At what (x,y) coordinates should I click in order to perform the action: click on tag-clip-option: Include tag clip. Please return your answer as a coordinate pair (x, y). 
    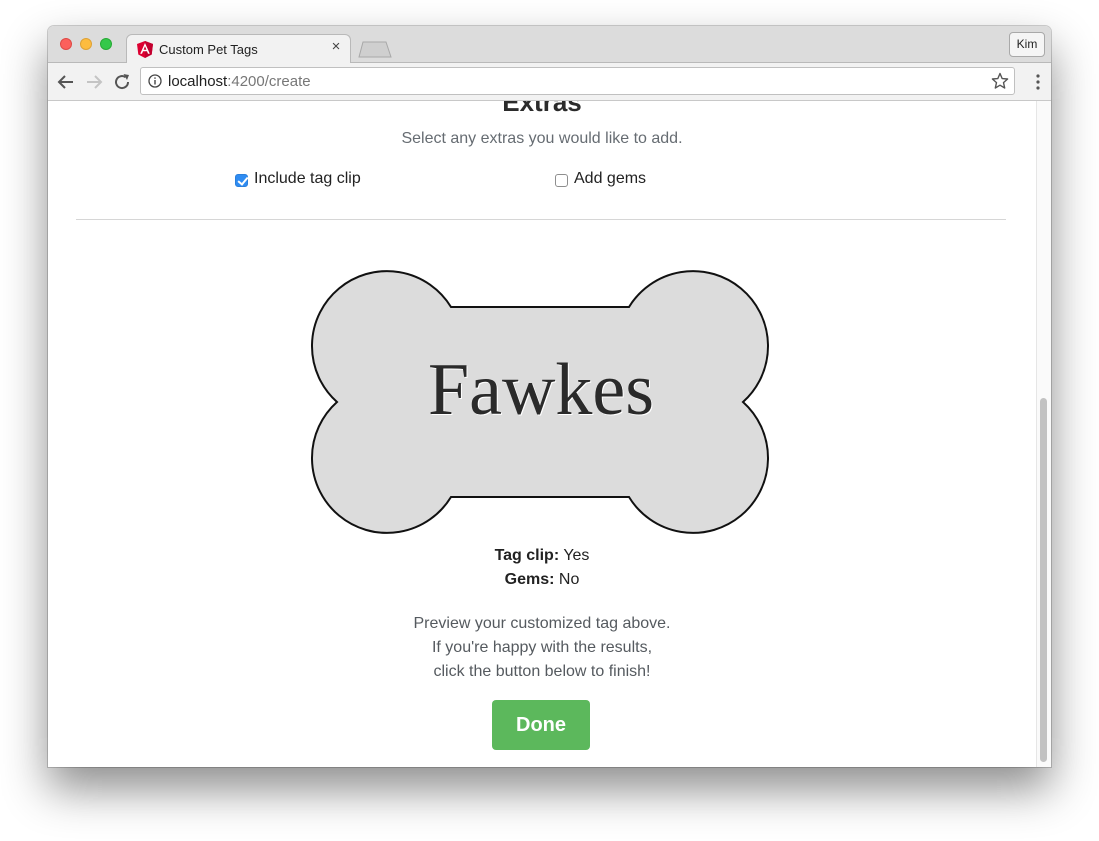
    Looking at the image, I should click on (298, 179).